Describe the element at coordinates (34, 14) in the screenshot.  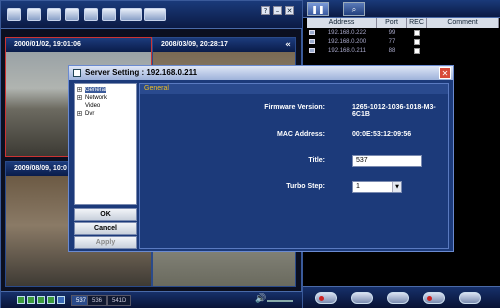
I see `copy-button` at that location.